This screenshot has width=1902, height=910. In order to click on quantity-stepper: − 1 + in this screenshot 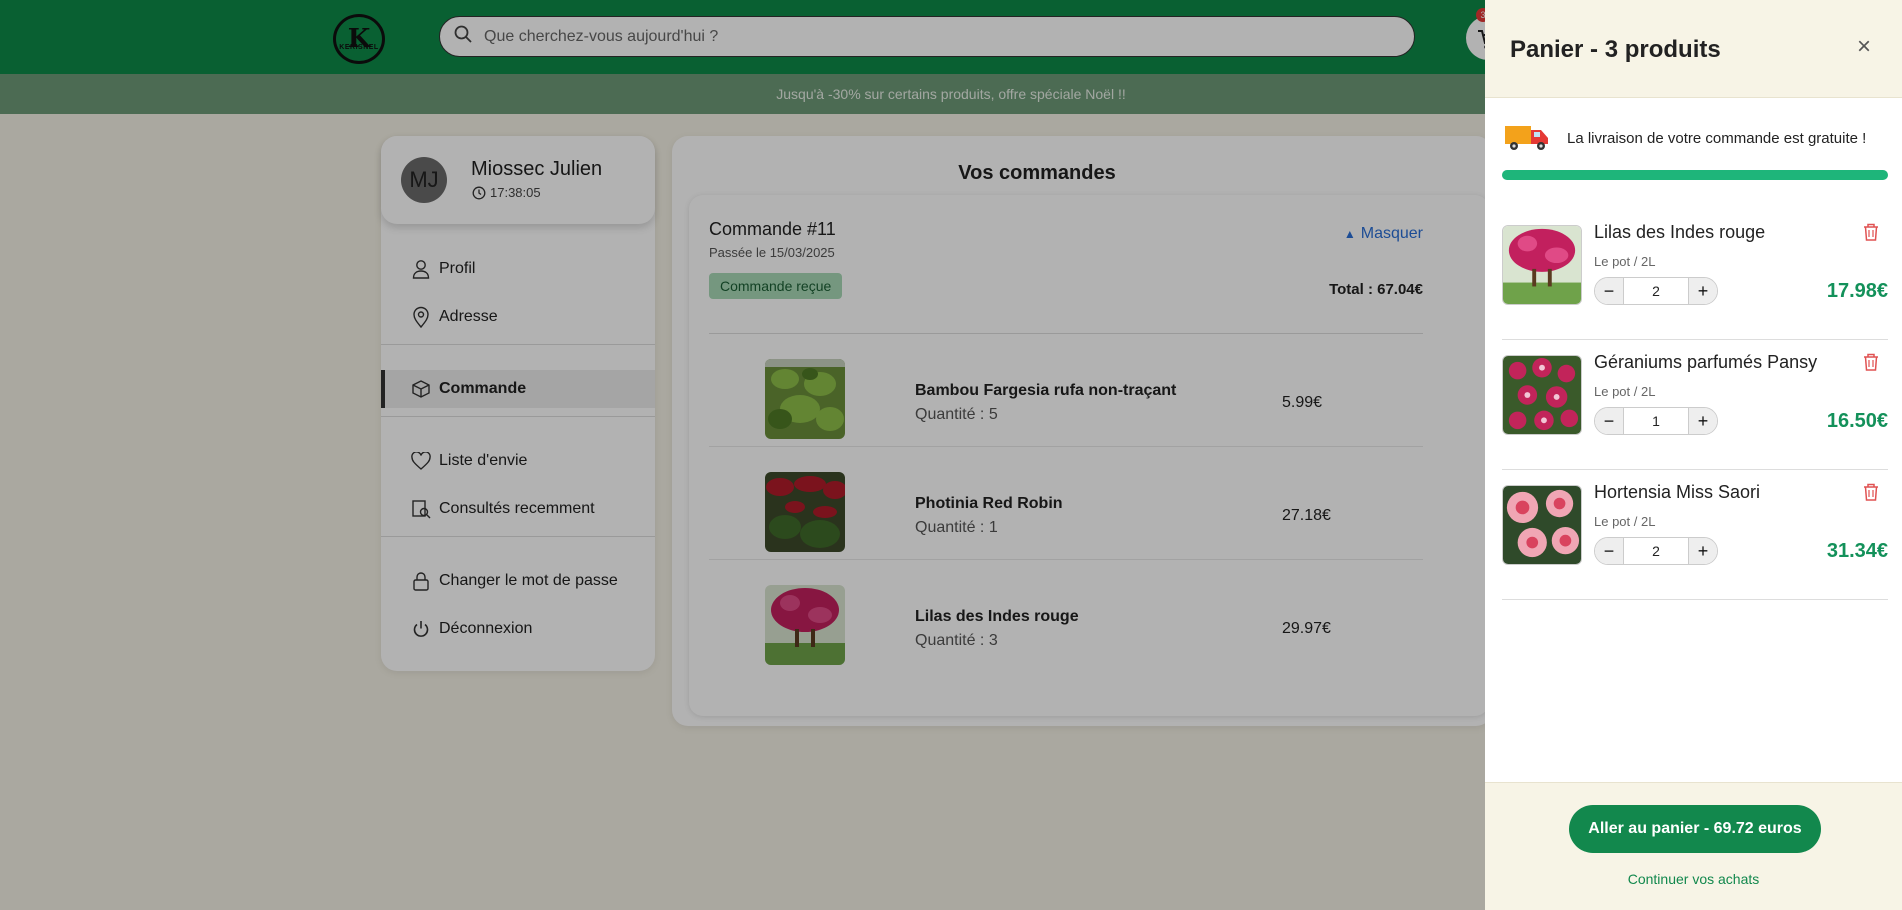, I will do `click(1656, 421)`.